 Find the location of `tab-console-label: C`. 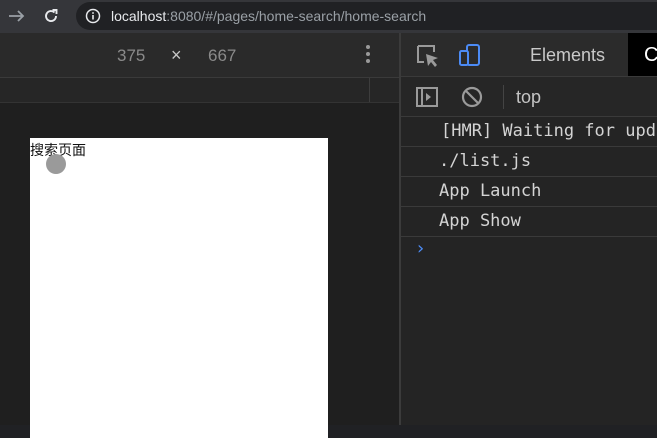

tab-console-label: C is located at coordinates (650, 55).